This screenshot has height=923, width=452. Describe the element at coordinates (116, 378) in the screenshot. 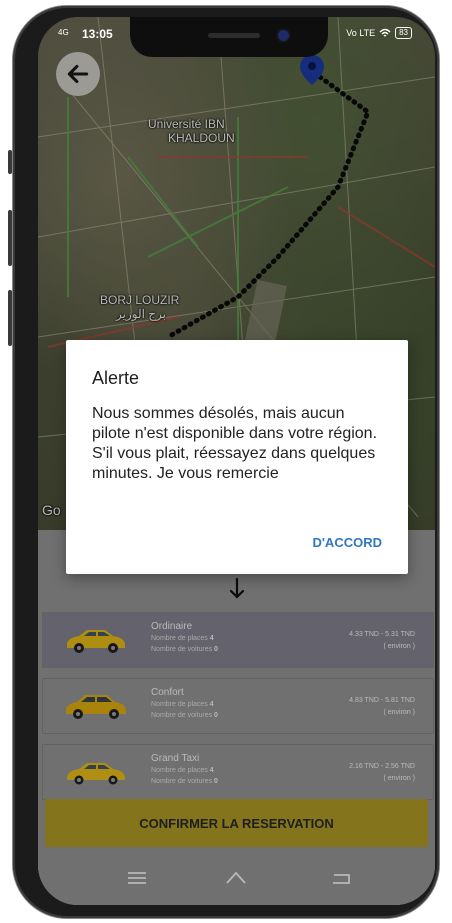

I see `dialog-title: Alerte` at that location.